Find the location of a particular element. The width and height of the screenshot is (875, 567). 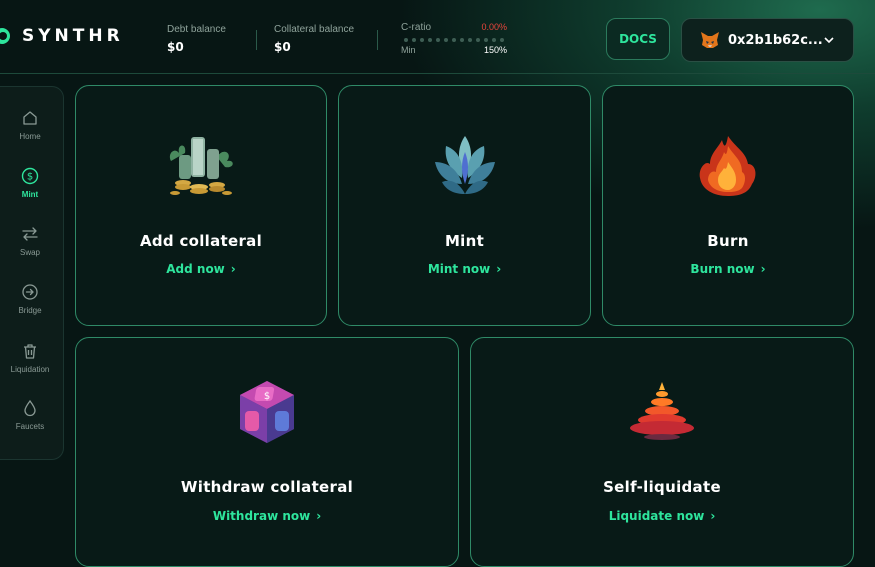

c-ratio-value: 0.00% is located at coordinates (494, 27).